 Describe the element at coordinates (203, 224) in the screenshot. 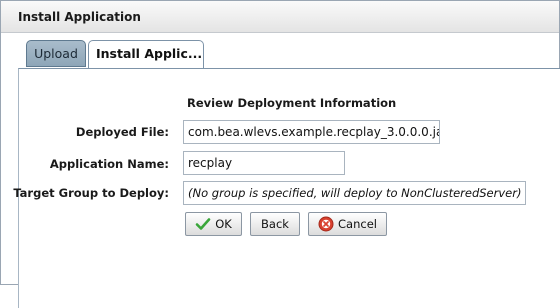

I see `check-icon` at that location.